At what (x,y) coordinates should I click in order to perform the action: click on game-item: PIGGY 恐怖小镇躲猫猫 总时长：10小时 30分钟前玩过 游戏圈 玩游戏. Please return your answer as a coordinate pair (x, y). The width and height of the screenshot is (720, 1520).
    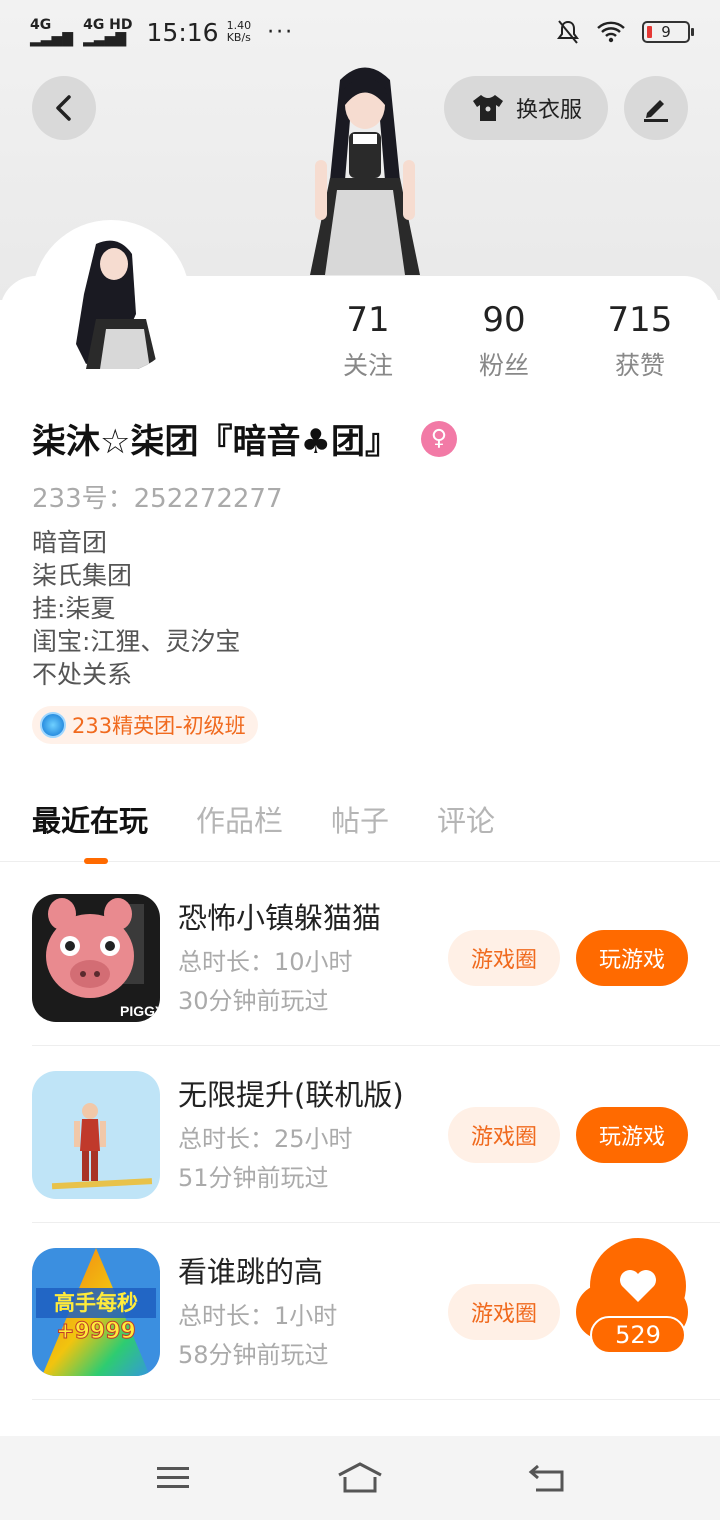
    Looking at the image, I should click on (376, 958).